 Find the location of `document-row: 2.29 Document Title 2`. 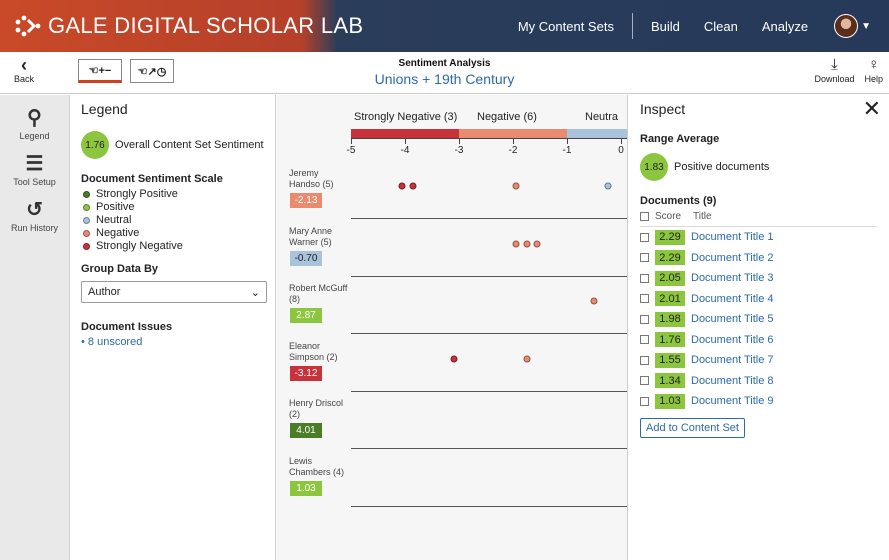

document-row: 2.29 Document Title 2 is located at coordinates (758, 258).